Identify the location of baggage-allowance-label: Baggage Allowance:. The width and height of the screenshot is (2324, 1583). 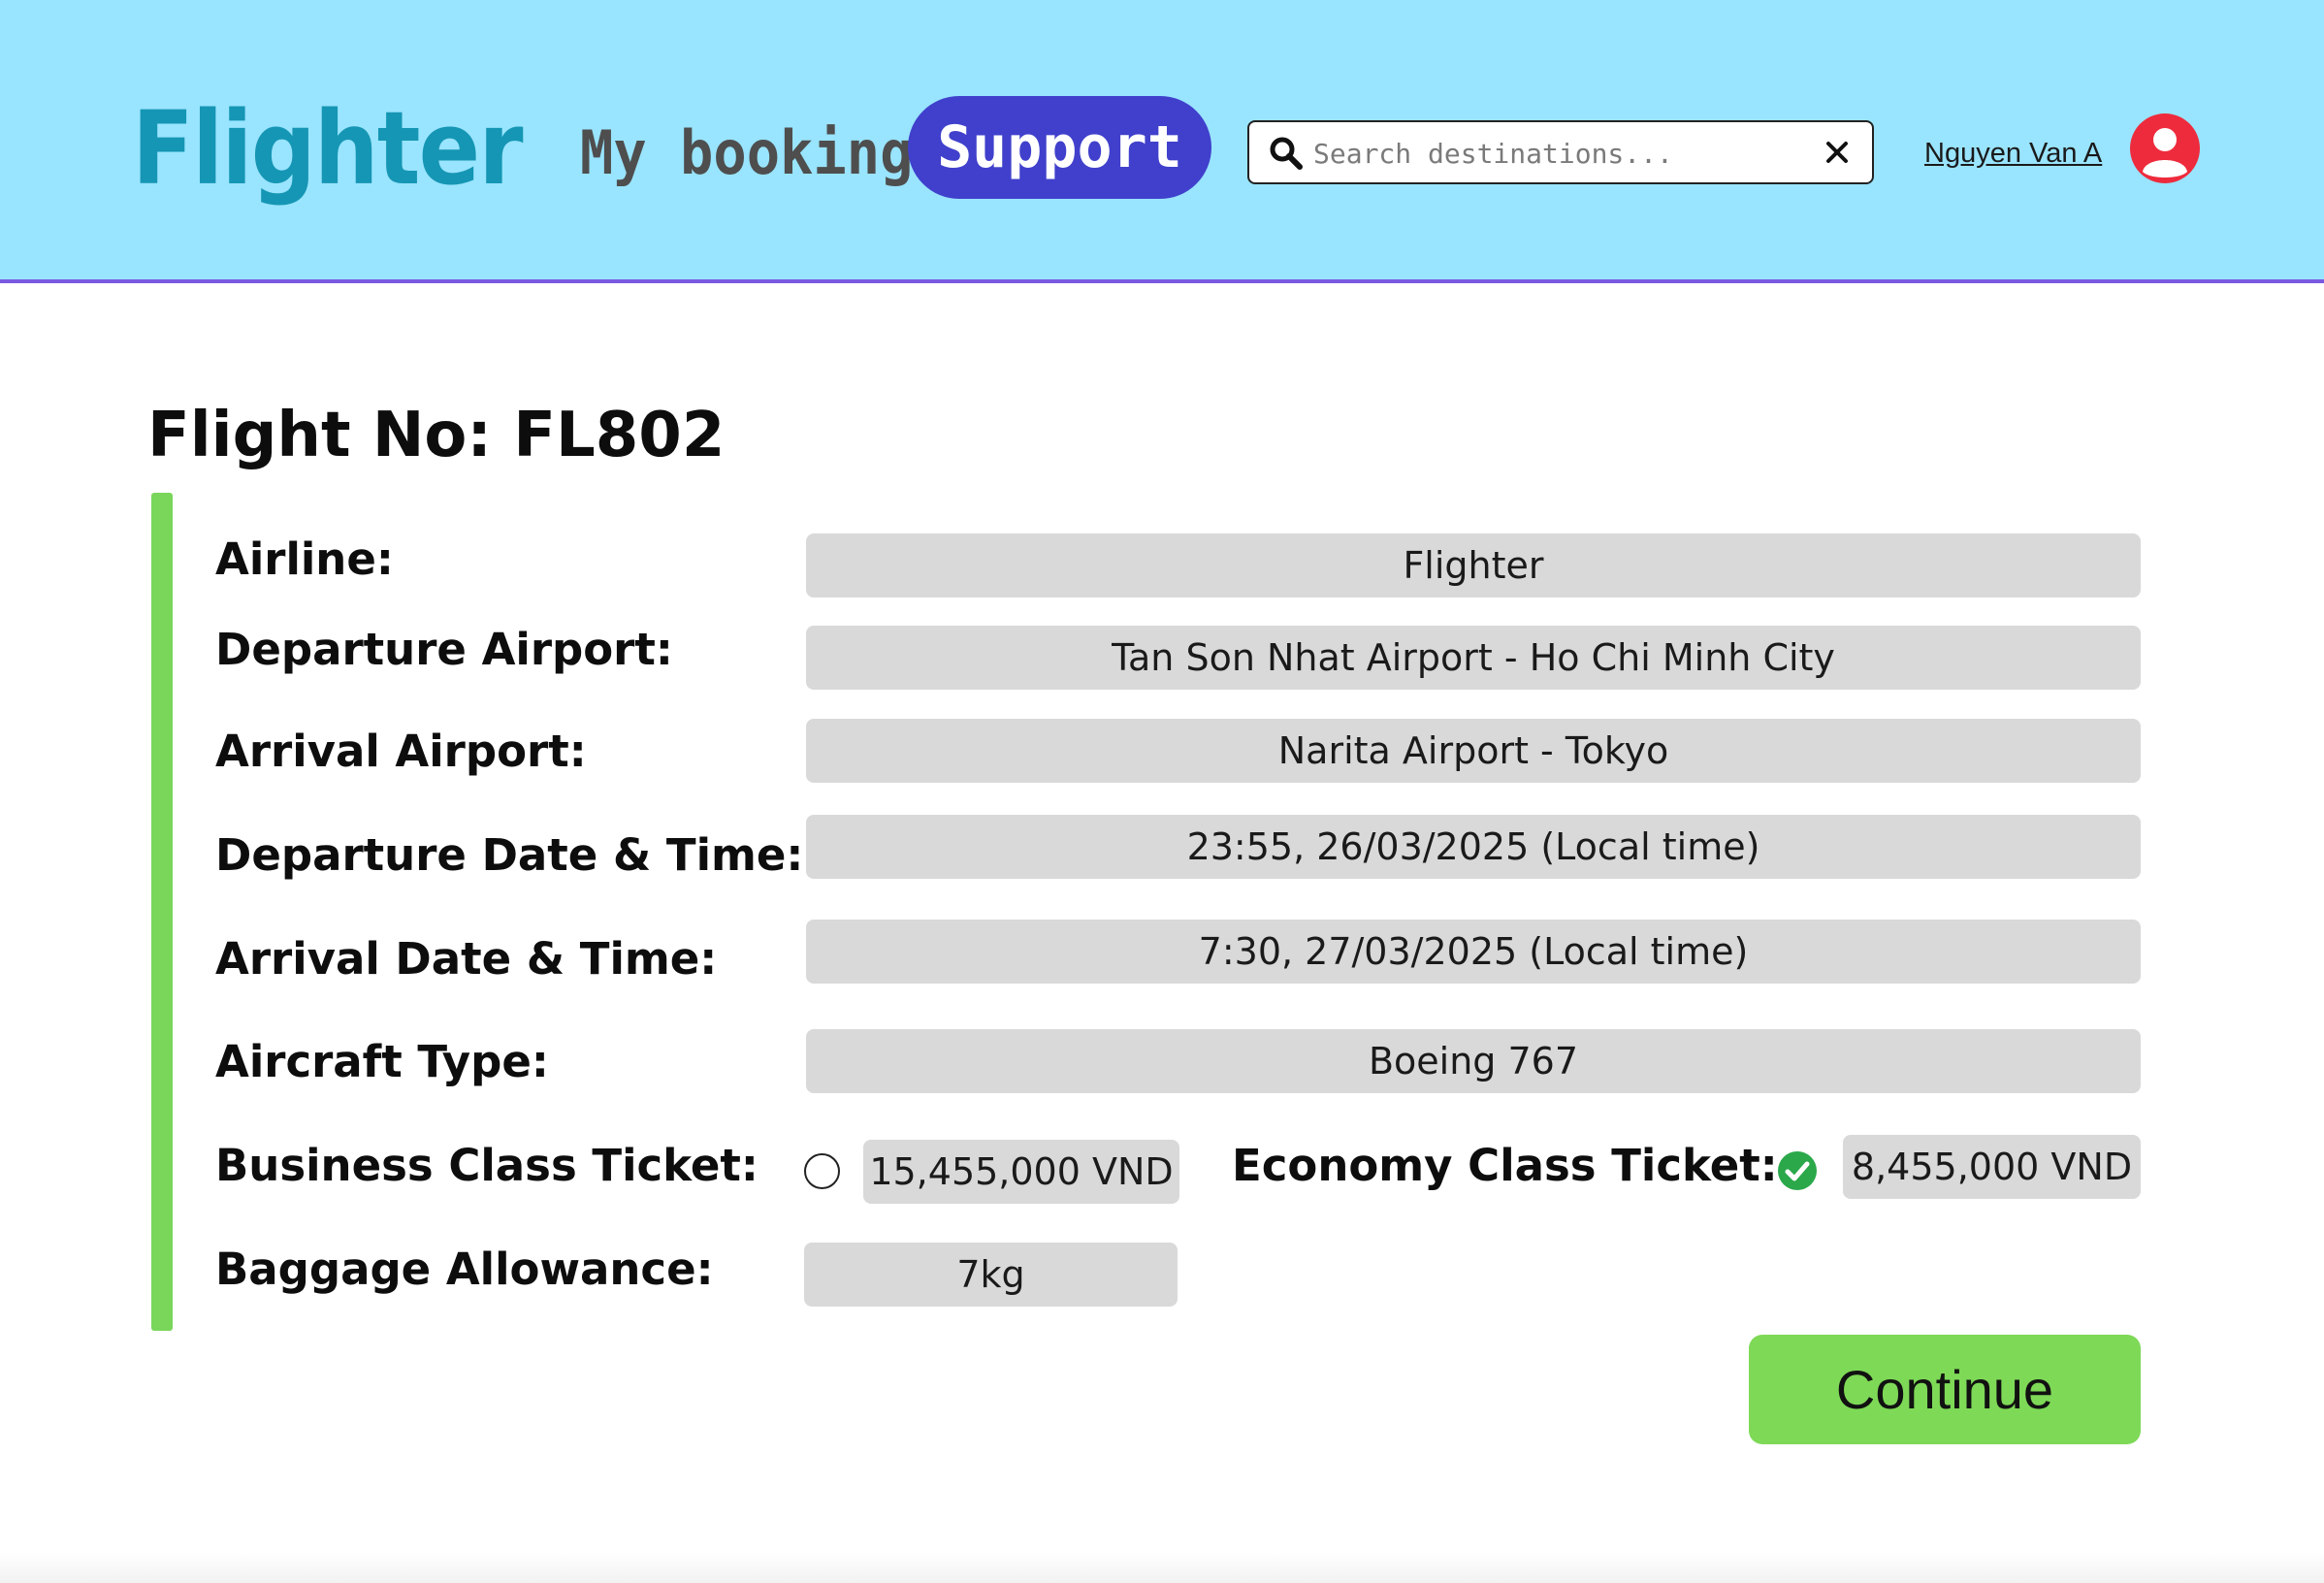
(464, 1269).